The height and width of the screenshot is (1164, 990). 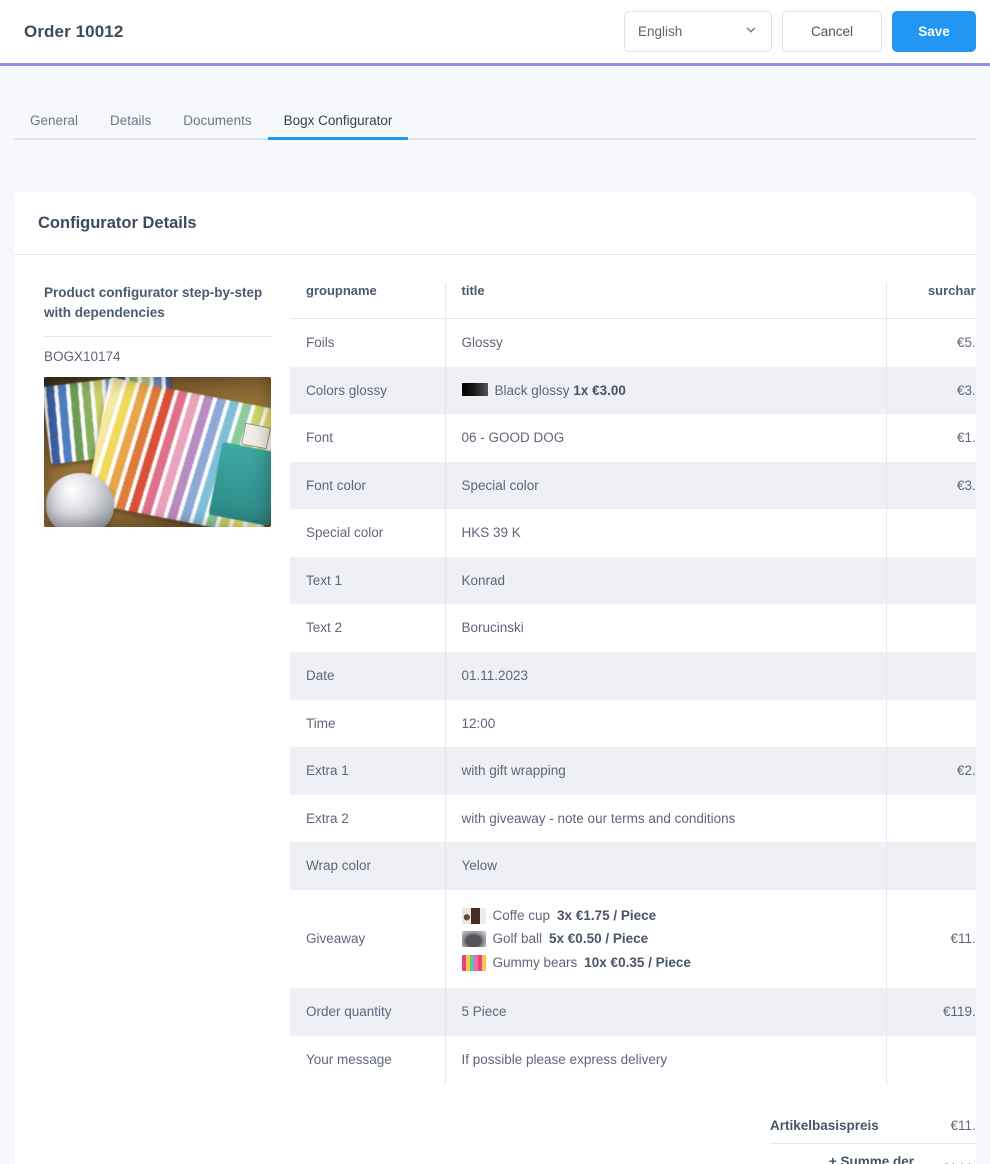 What do you see at coordinates (666, 916) in the screenshot?
I see `giveaway-item: Coffe cup 3x €1.75 / Piece` at bounding box center [666, 916].